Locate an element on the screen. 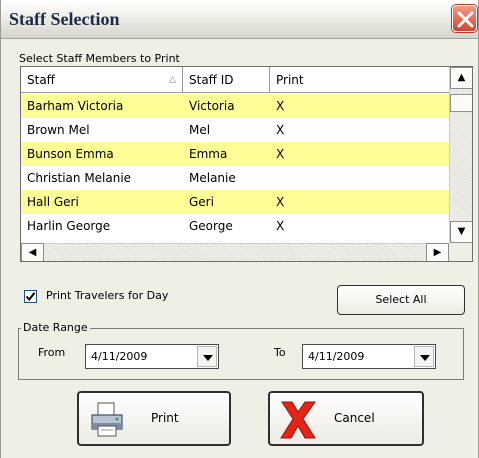 This screenshot has height=458, width=479. cell-print is located at coordinates (273, 178).